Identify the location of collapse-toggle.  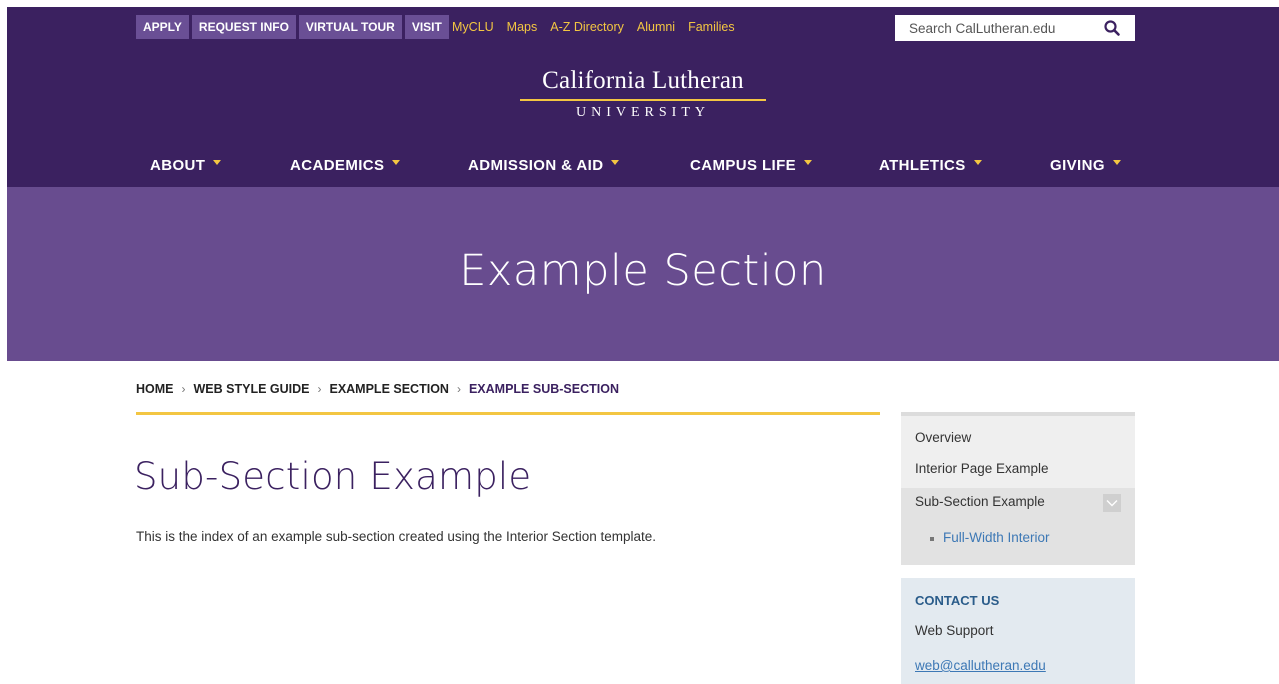
(1112, 503).